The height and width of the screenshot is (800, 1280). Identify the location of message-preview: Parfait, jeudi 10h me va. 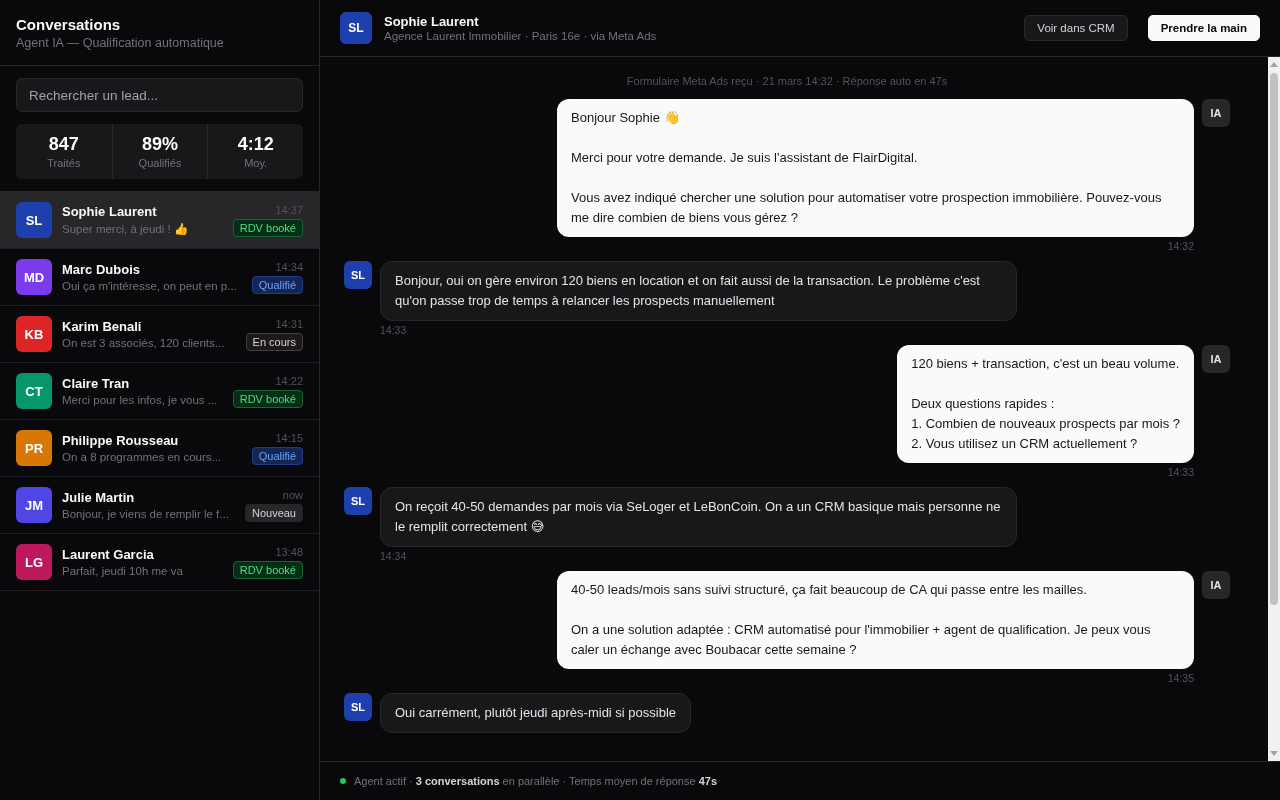
(123, 571).